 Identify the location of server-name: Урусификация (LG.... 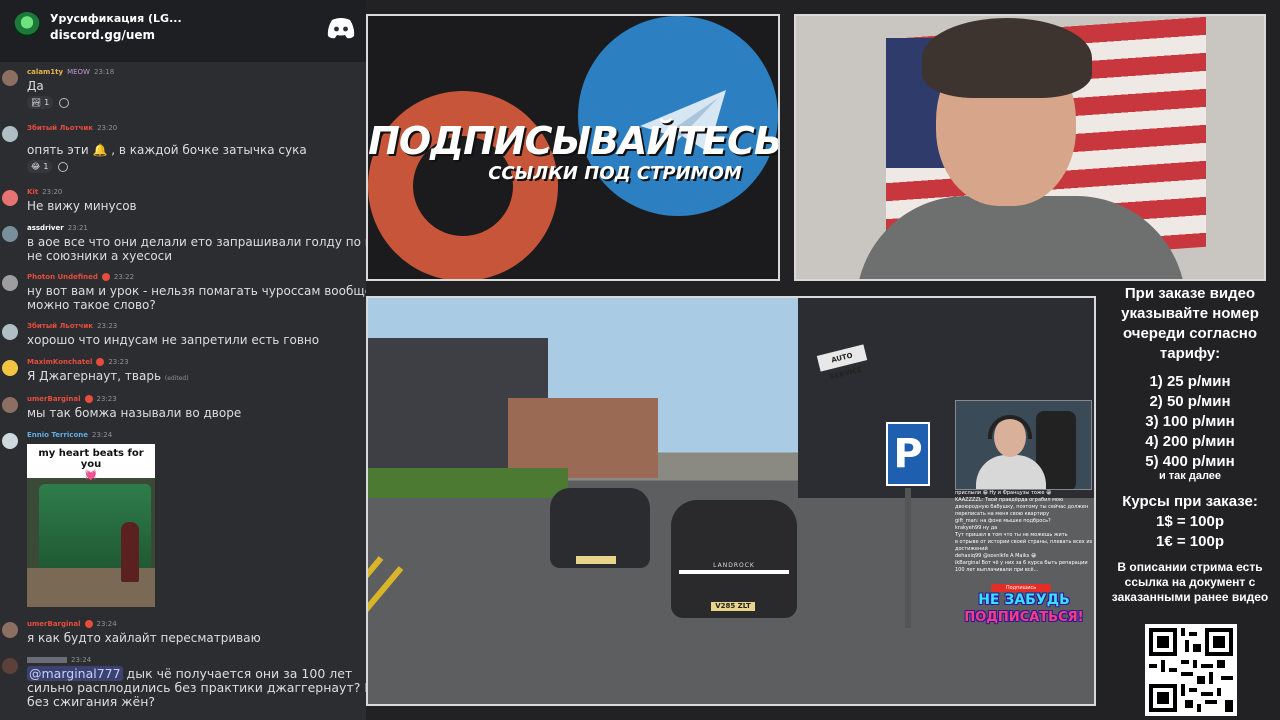
(116, 18).